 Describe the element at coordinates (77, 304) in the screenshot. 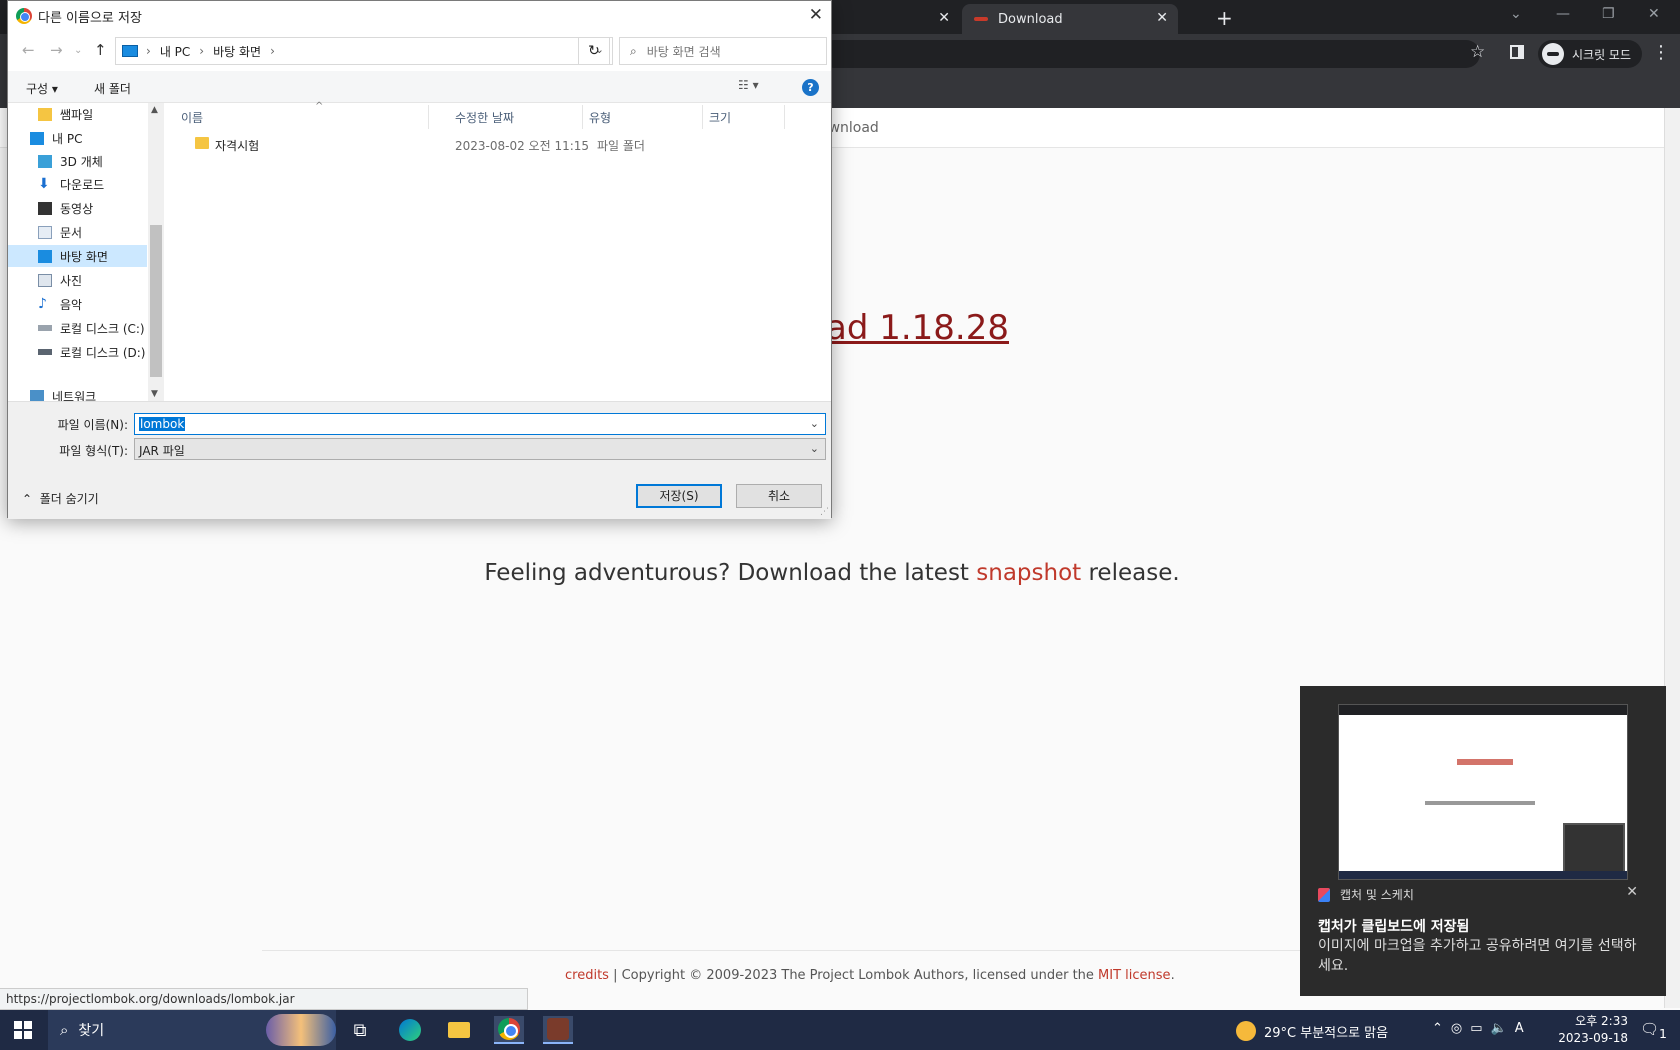

I see `nav-item-music: ♪ 음악` at that location.